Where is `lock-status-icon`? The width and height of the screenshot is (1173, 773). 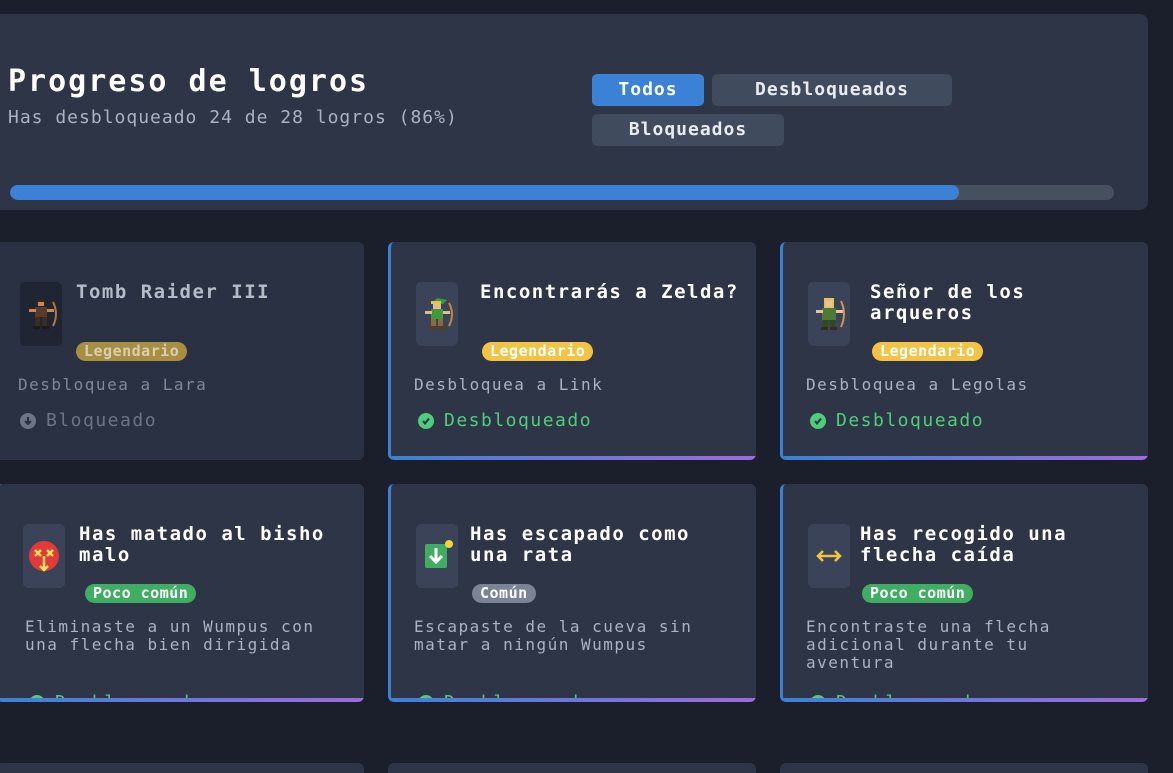
lock-status-icon is located at coordinates (28, 420).